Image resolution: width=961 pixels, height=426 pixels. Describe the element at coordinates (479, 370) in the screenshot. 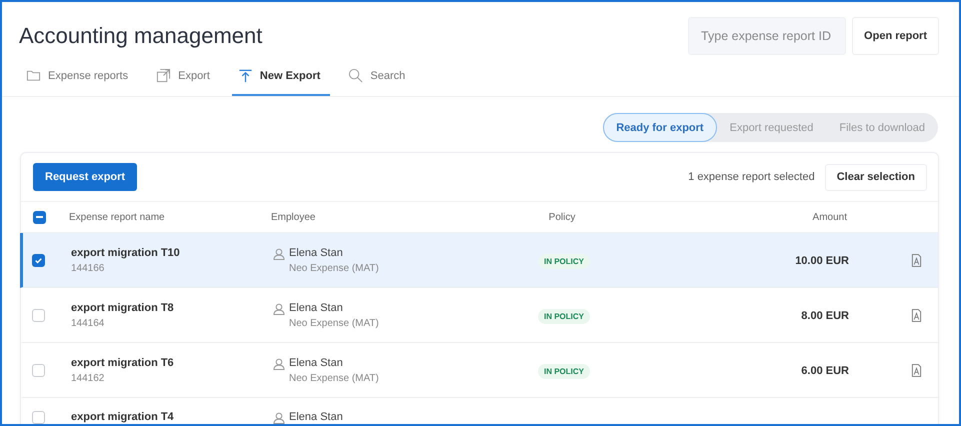

I see `table-row: export migration T6 144162 Elena Stan Neo Expense (MAT) IN POLICY 6.00 EUR` at that location.